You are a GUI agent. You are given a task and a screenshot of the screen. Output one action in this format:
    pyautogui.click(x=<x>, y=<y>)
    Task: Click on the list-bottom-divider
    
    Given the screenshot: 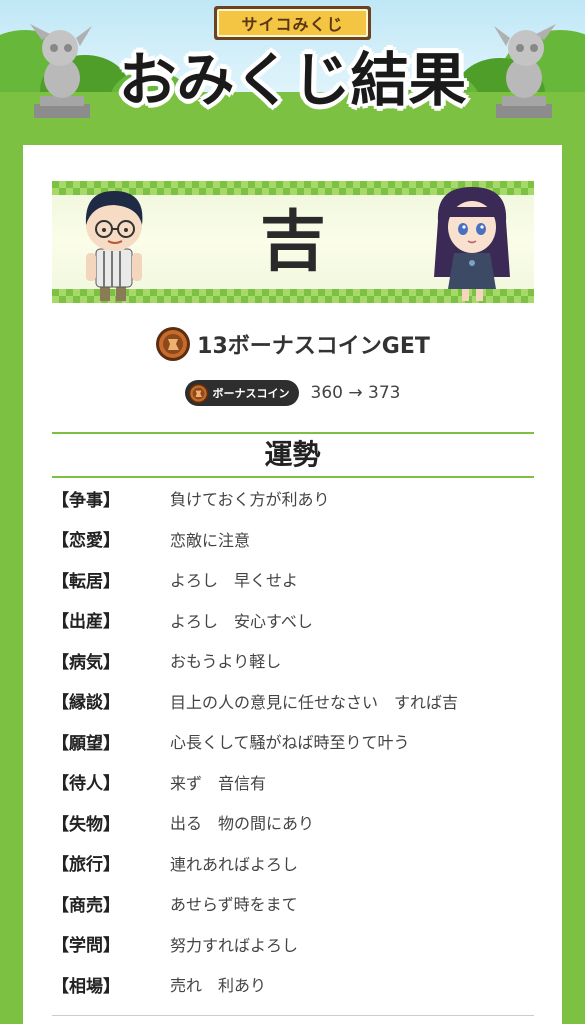 What is the action you would take?
    pyautogui.click(x=293, y=1015)
    